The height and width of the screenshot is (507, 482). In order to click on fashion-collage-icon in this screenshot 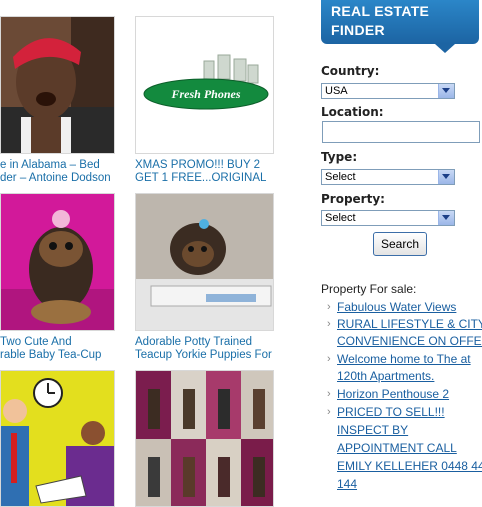, I will do `click(204, 438)`.